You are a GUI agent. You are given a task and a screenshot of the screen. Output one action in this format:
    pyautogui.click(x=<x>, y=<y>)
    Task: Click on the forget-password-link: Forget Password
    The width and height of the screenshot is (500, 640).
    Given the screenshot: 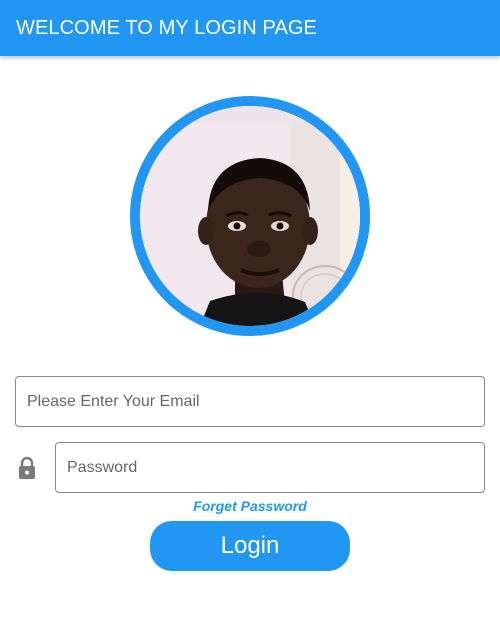 What is the action you would take?
    pyautogui.click(x=250, y=506)
    